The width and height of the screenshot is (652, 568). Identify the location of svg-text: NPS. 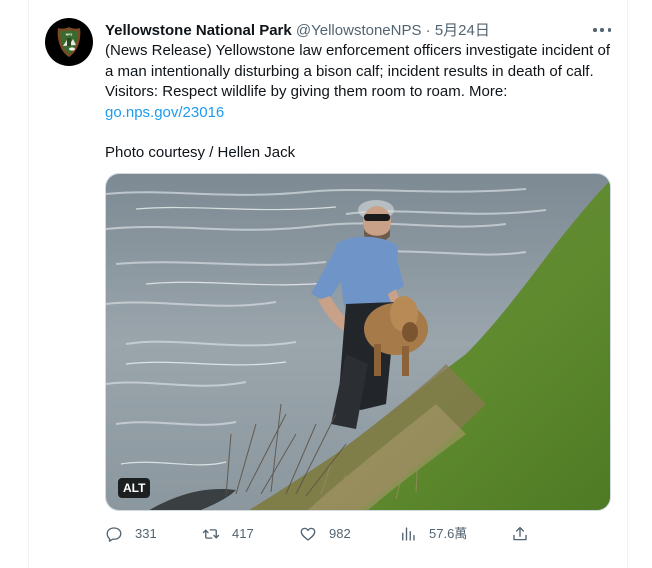
(69, 35).